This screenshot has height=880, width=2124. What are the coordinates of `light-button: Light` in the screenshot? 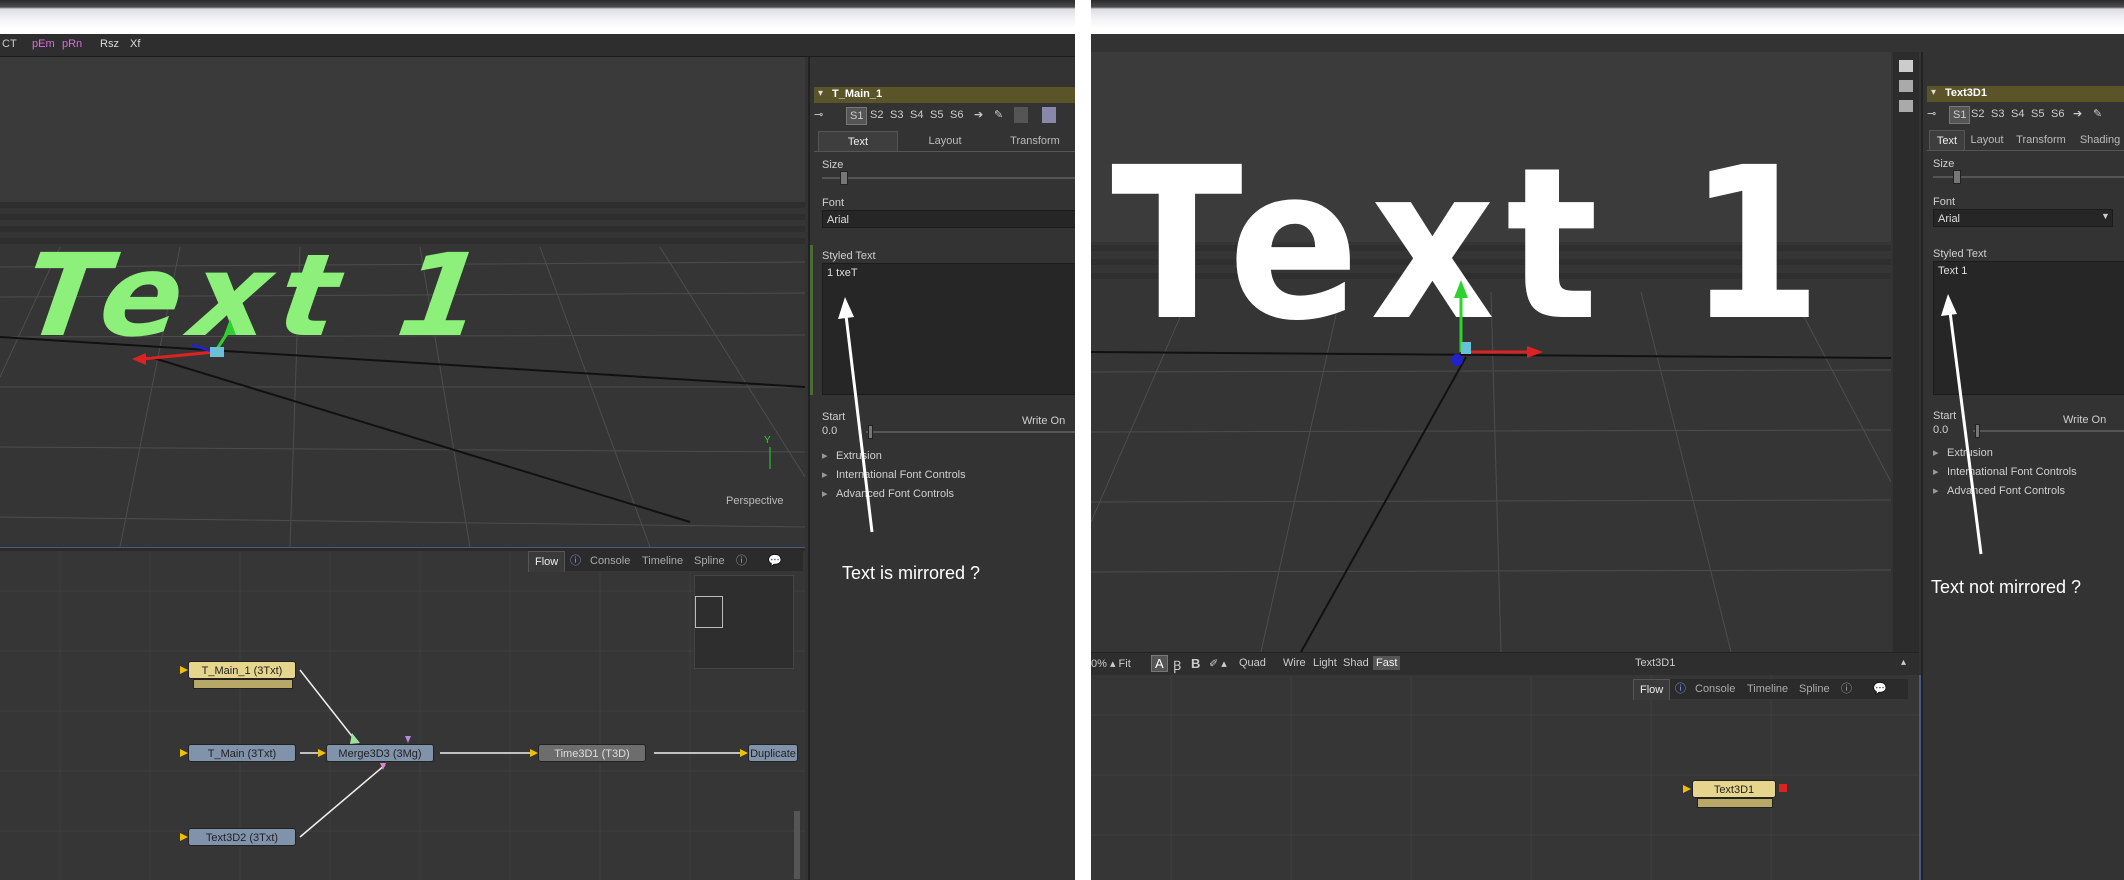 It's located at (1325, 663).